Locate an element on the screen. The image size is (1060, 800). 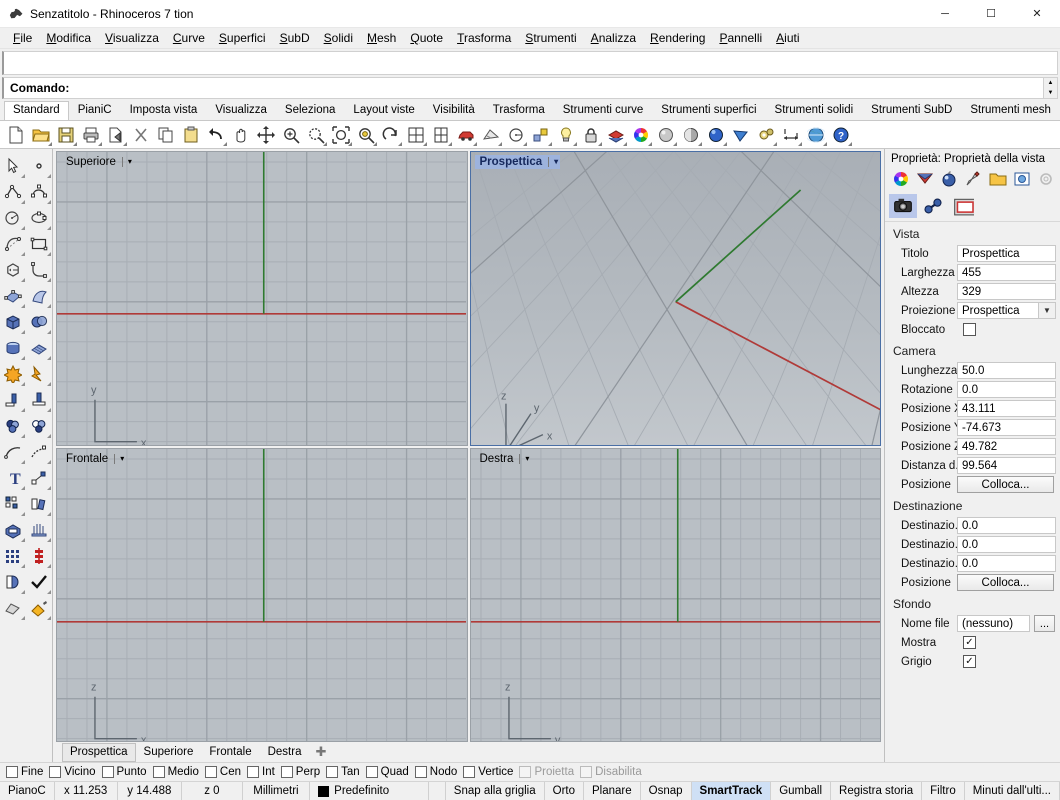
grid-array-icon is located at coordinates (13, 556).